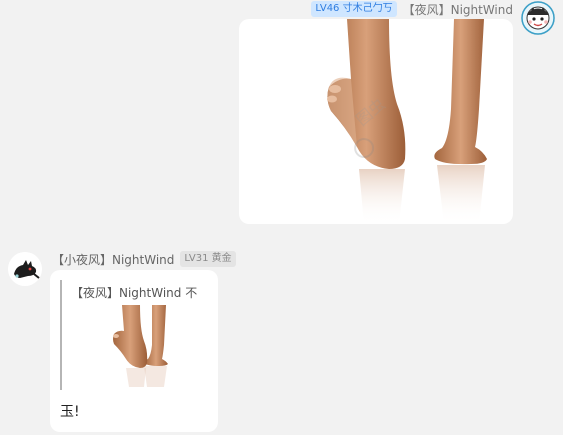 The height and width of the screenshot is (435, 563). What do you see at coordinates (139, 346) in the screenshot?
I see `foot-photo-thumbnail` at bounding box center [139, 346].